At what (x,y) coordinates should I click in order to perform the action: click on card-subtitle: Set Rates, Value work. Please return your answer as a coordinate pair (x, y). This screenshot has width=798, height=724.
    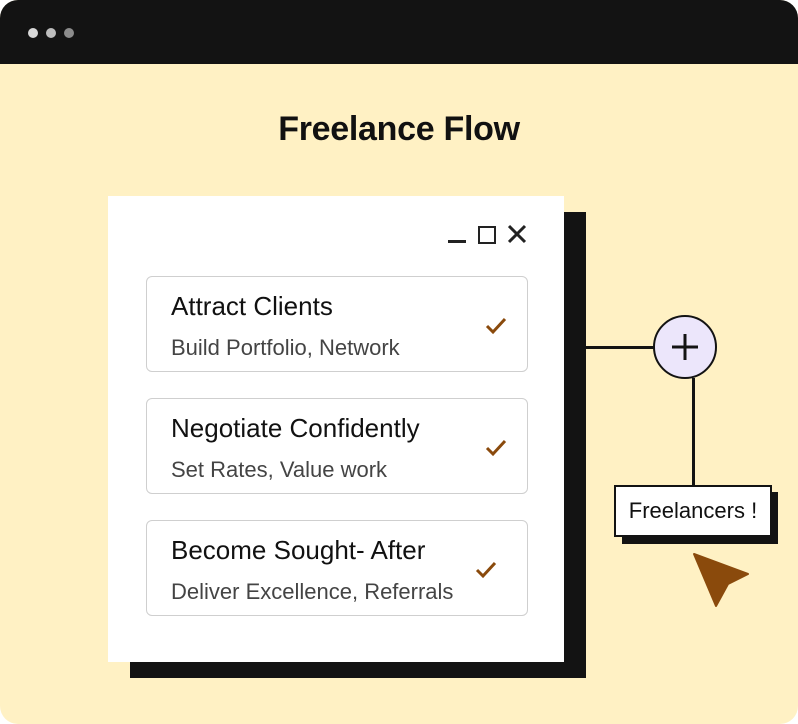
    Looking at the image, I should click on (279, 469).